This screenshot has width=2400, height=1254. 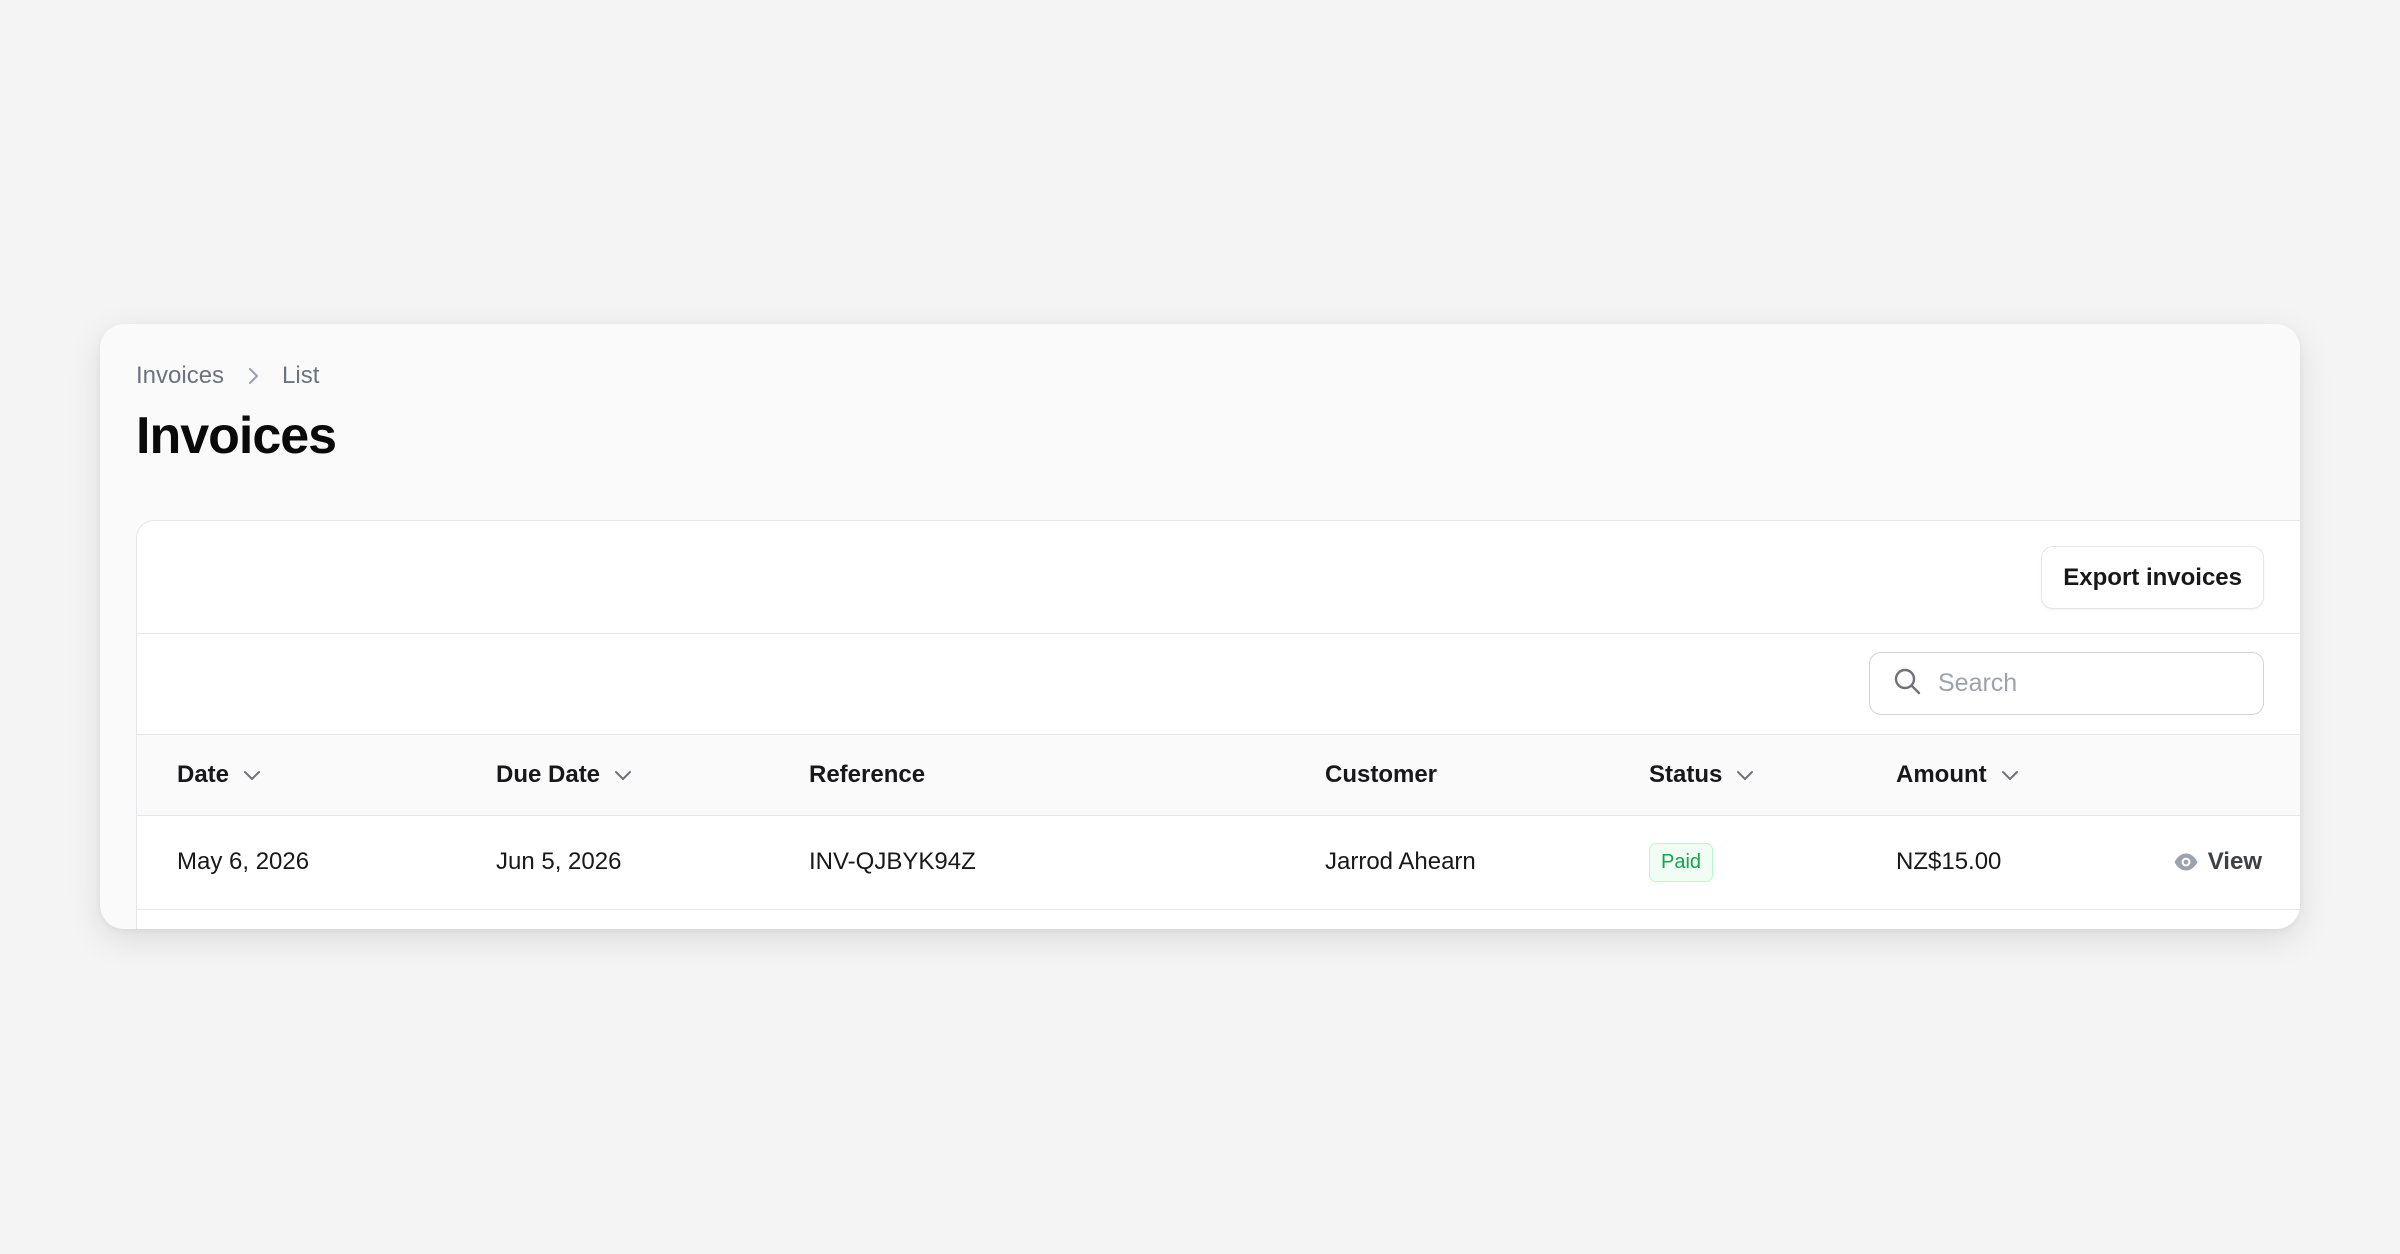 What do you see at coordinates (301, 375) in the screenshot?
I see `breadcrumb-item-list: List` at bounding box center [301, 375].